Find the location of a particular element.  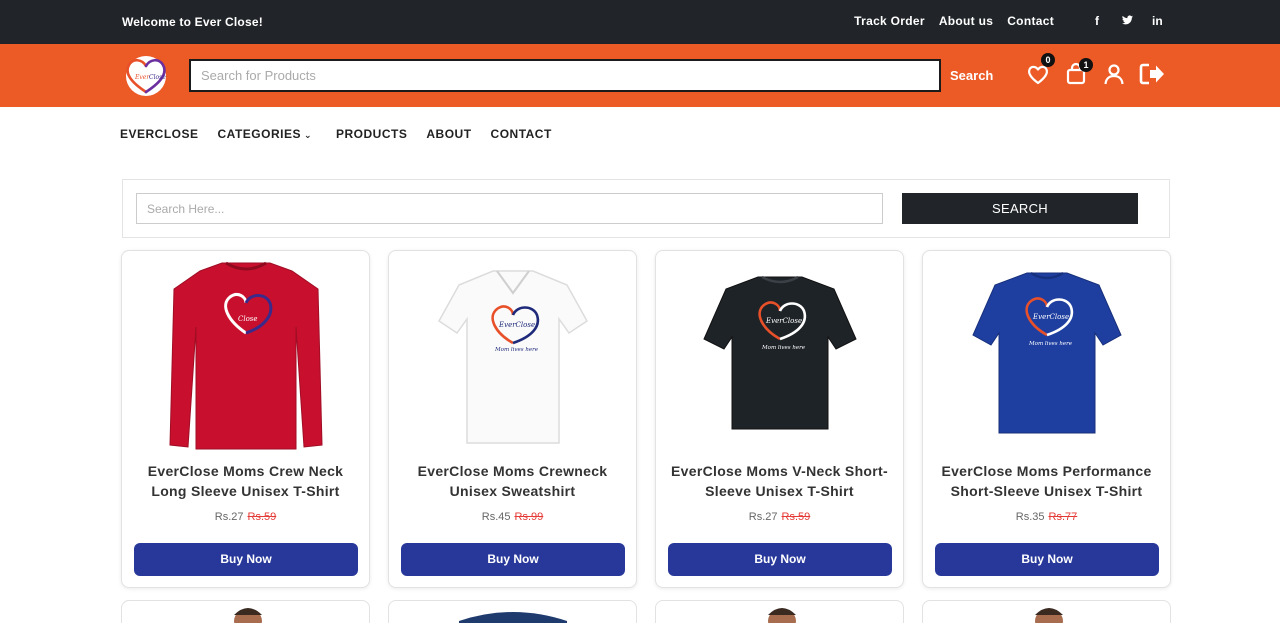

product-price: Rs.35 Rs.77 is located at coordinates (1046, 517).